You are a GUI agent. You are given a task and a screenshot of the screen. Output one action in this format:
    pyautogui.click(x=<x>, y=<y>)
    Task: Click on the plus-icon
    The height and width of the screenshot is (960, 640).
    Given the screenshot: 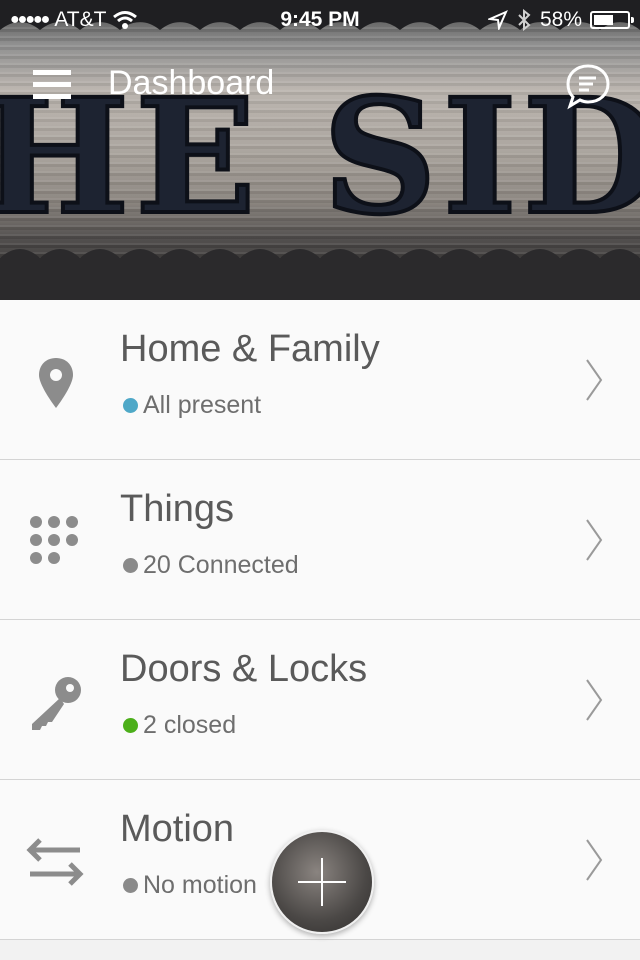 What is the action you would take?
    pyautogui.click(x=322, y=882)
    